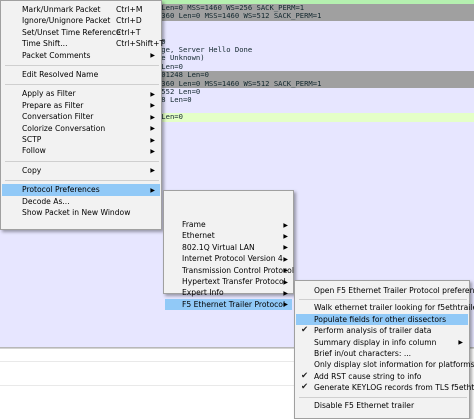 Image resolution: width=474 pixels, height=419 pixels. I want to click on menu-item-label: SCTP, so click(32, 139).